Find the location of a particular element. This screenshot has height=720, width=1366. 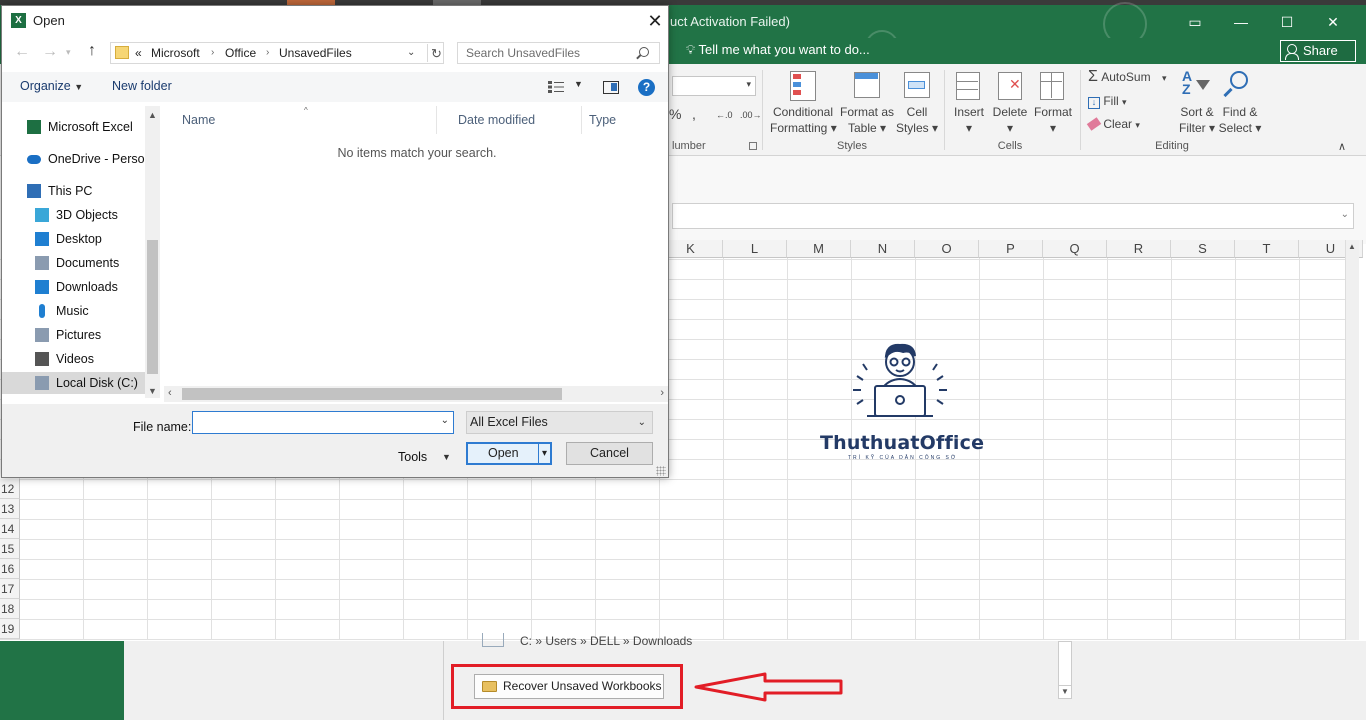

nav-item: Videos is located at coordinates (73, 359).